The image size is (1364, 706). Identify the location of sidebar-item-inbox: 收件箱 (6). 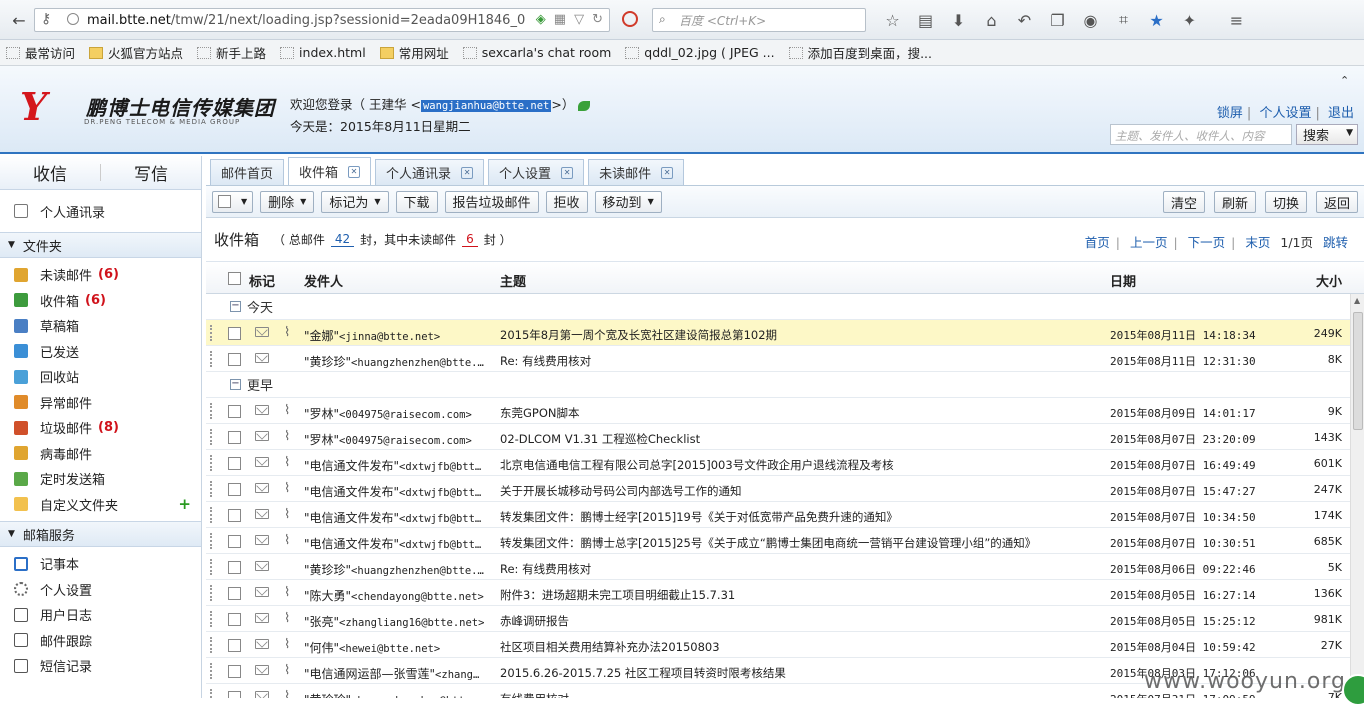
(100, 301).